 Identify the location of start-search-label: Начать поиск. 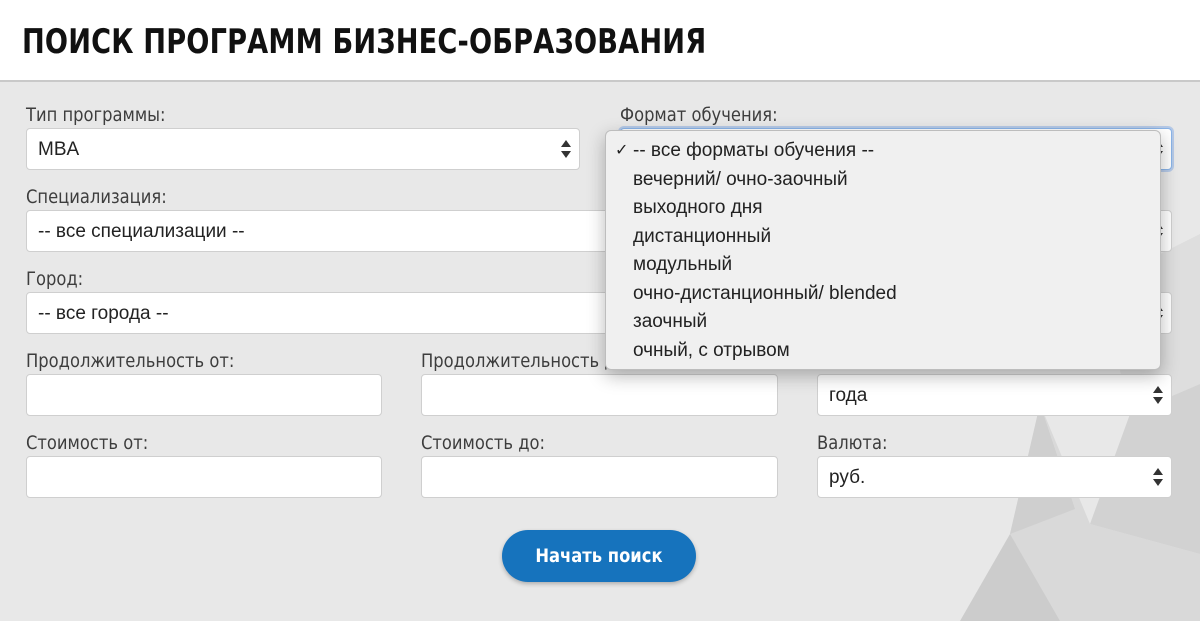
(599, 556).